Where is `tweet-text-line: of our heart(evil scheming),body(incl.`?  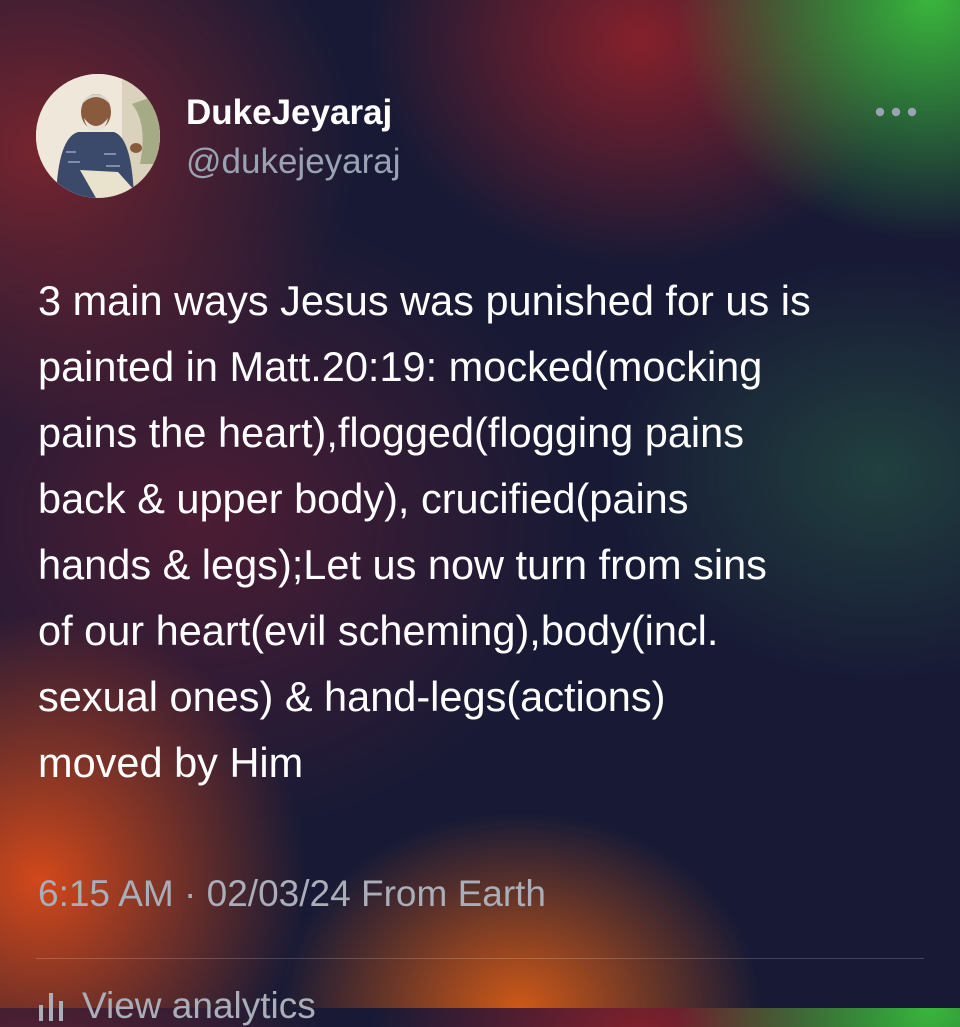
tweet-text-line: of our heart(evil scheming),body(incl. is located at coordinates (378, 630).